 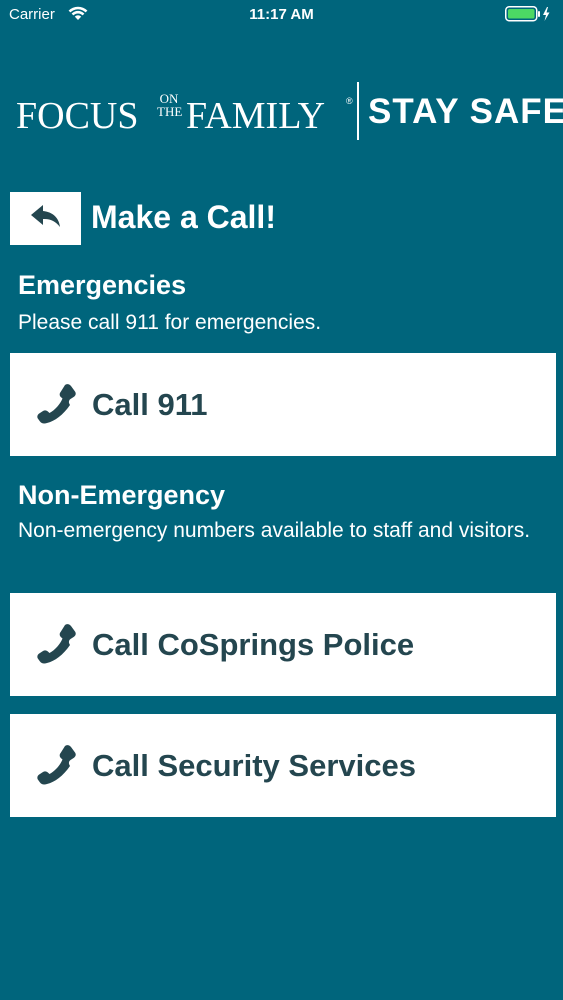 What do you see at coordinates (150, 404) in the screenshot?
I see `call-911-label: Call 911` at bounding box center [150, 404].